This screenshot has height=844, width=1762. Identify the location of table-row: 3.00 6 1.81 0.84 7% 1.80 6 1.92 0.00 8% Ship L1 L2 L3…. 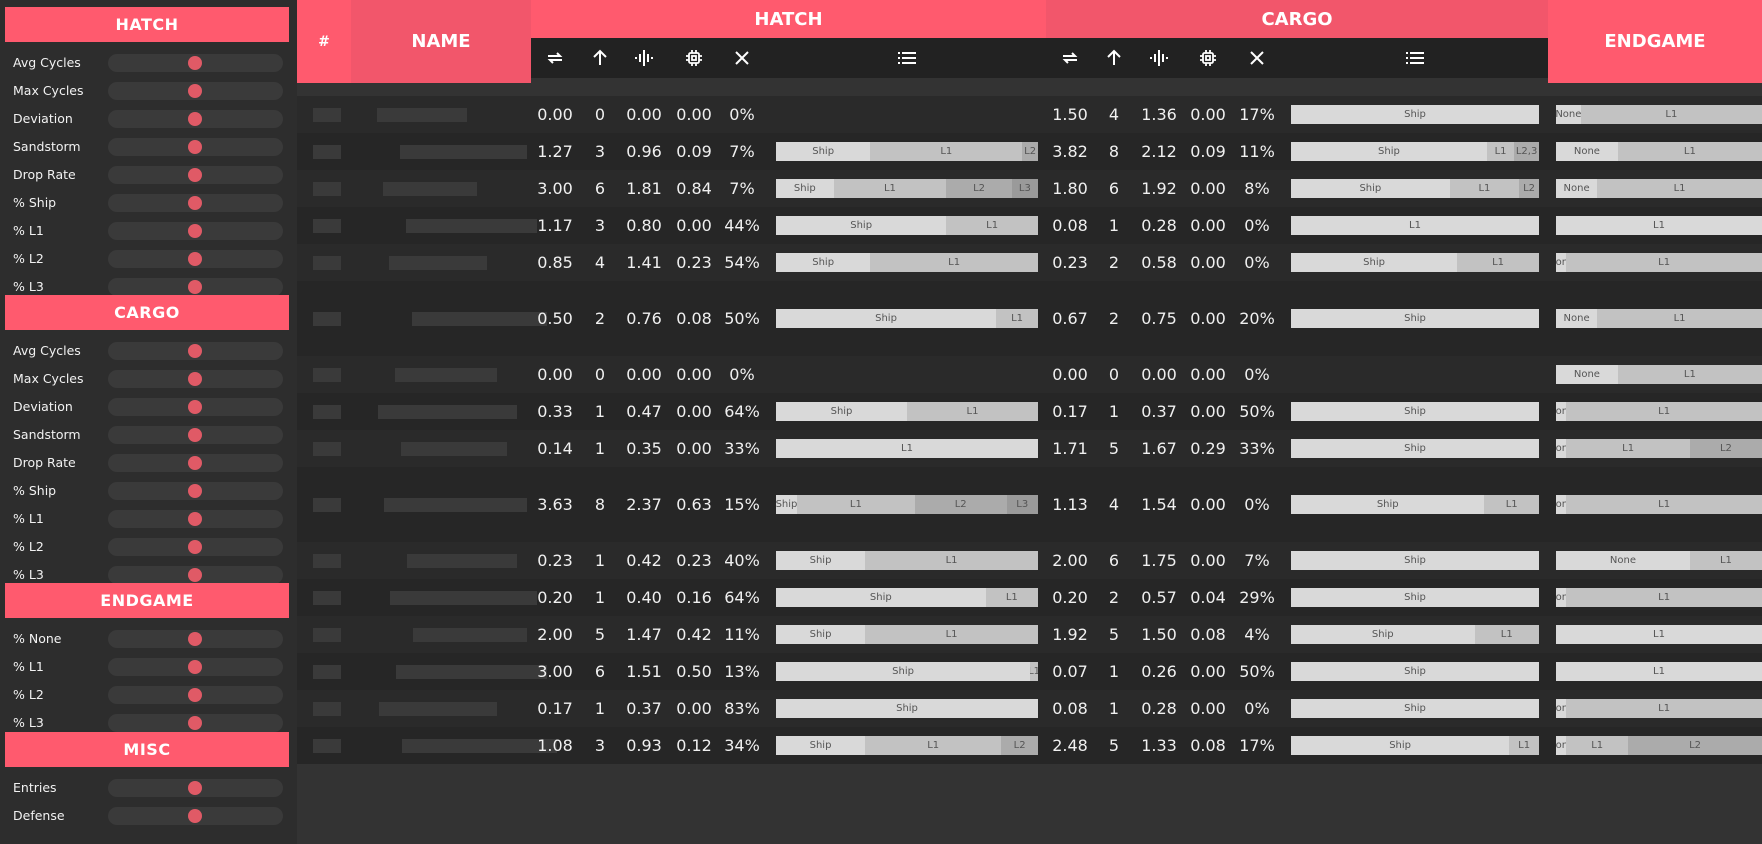
(1029, 188).